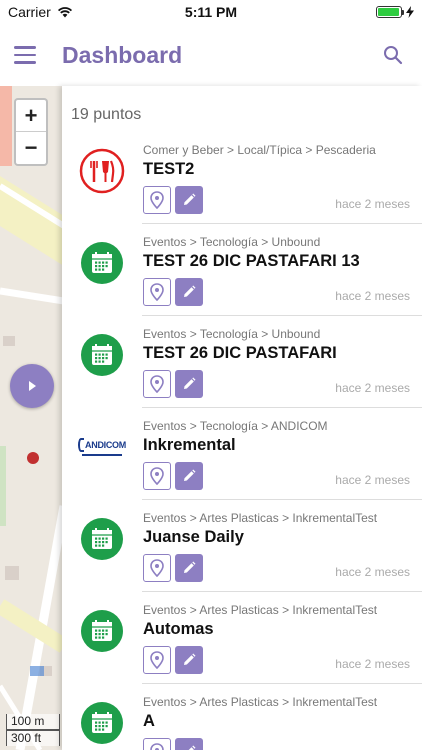 The width and height of the screenshot is (422, 750). What do you see at coordinates (390, 12) in the screenshot?
I see `battery-icon` at bounding box center [390, 12].